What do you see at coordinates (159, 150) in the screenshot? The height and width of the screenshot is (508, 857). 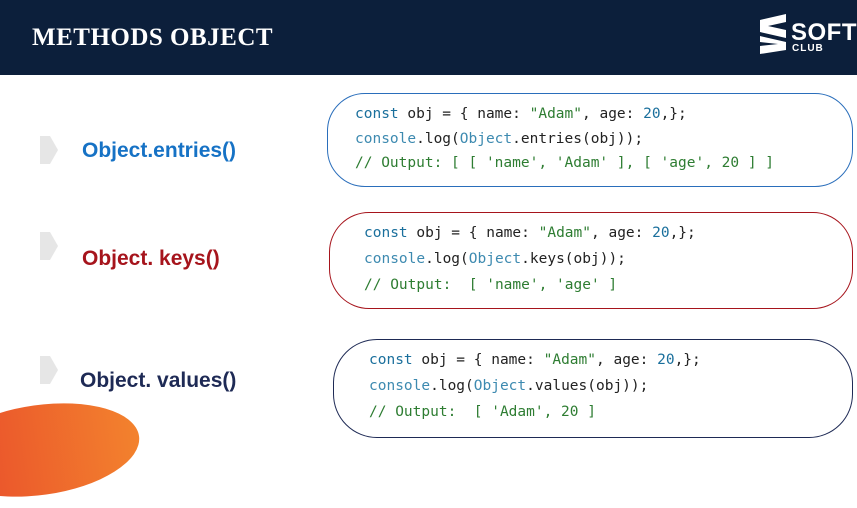 I see `method-label-entries: Object.entries()` at bounding box center [159, 150].